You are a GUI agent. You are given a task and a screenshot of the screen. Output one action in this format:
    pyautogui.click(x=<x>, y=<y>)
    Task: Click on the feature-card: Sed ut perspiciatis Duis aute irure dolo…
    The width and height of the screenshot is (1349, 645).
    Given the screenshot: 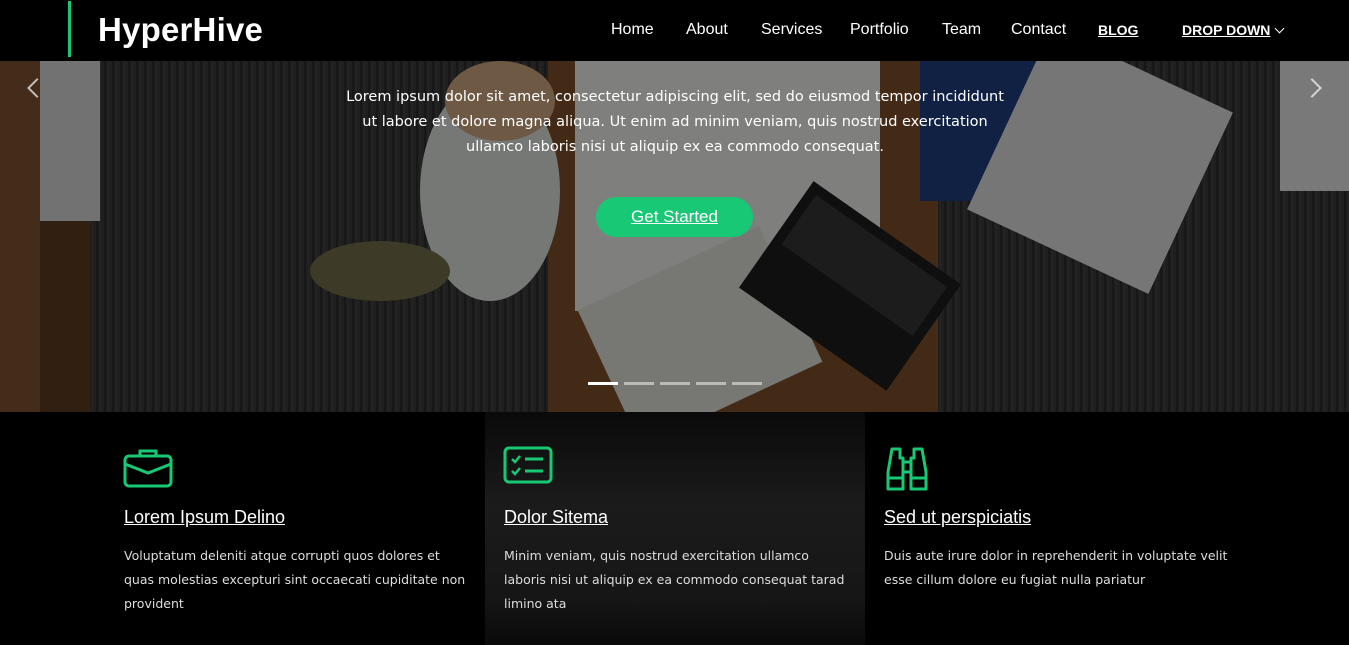 What is the action you would take?
    pyautogui.click(x=1055, y=528)
    